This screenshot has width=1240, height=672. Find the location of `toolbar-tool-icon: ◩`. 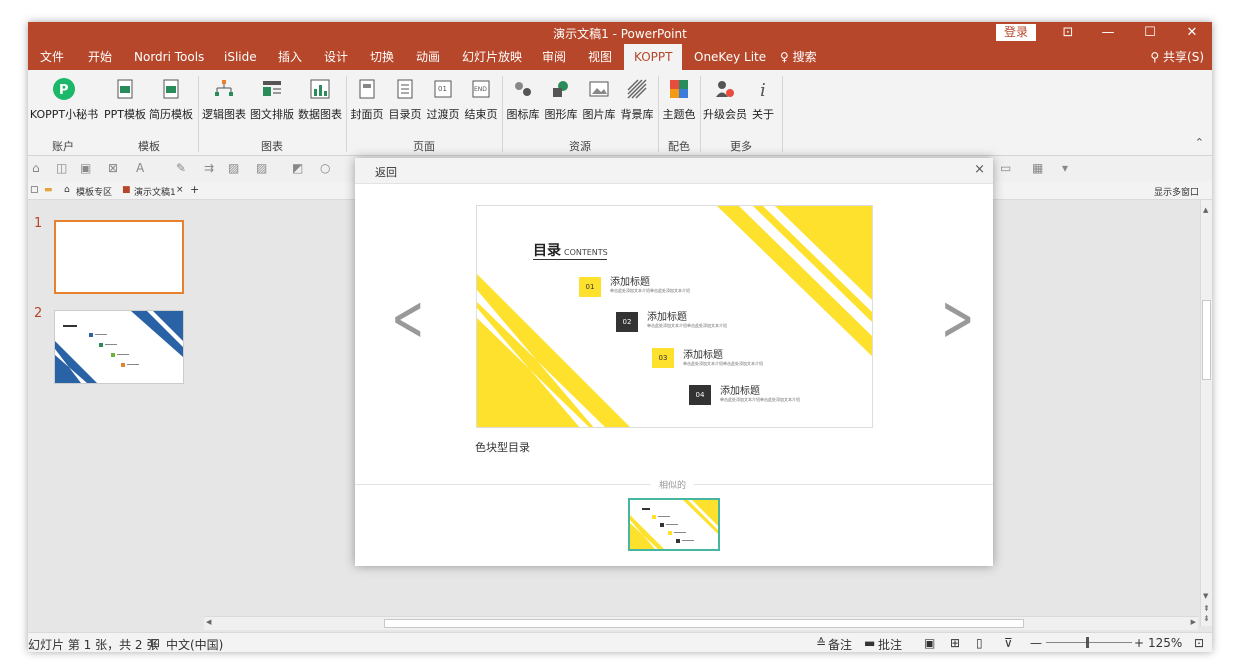

toolbar-tool-icon: ◩ is located at coordinates (297, 168).